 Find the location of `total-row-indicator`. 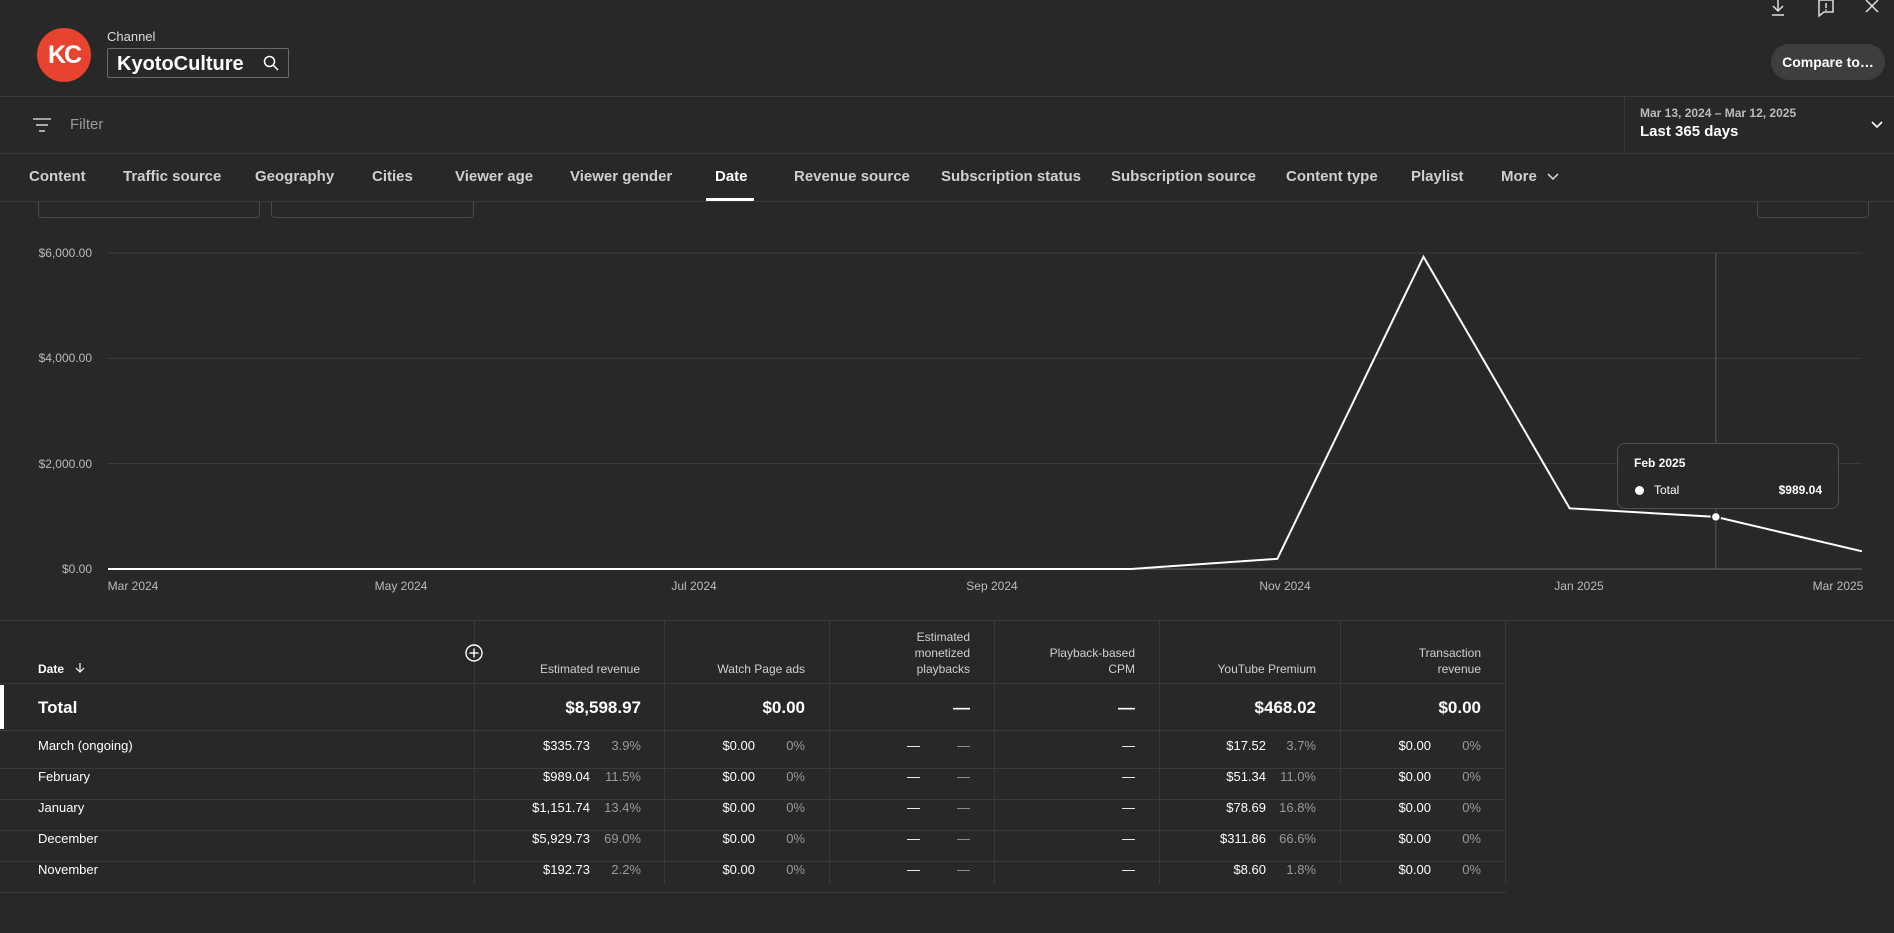

total-row-indicator is located at coordinates (2, 707).